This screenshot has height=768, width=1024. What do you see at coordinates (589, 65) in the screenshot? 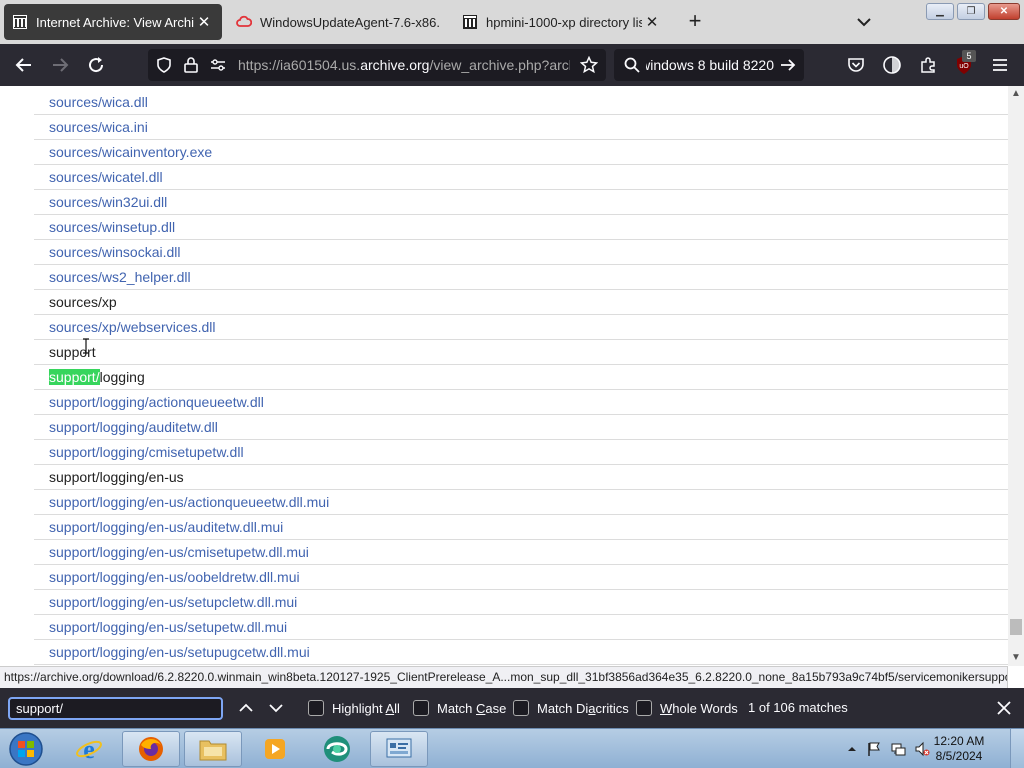
I see `bookmark-star-icon` at bounding box center [589, 65].